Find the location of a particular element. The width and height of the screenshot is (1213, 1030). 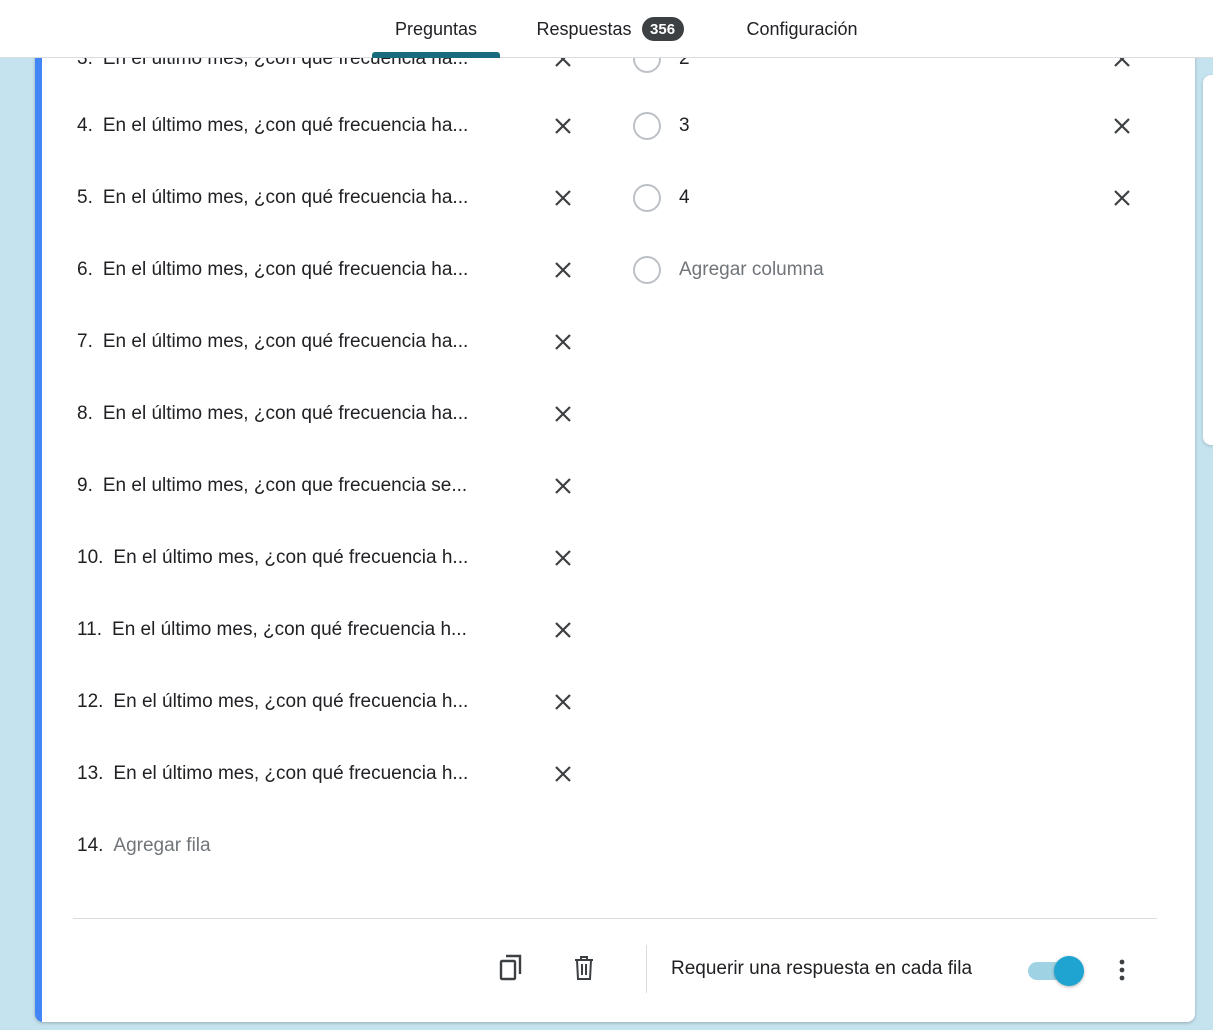

tab-configuracion: Configuración is located at coordinates (802, 29).